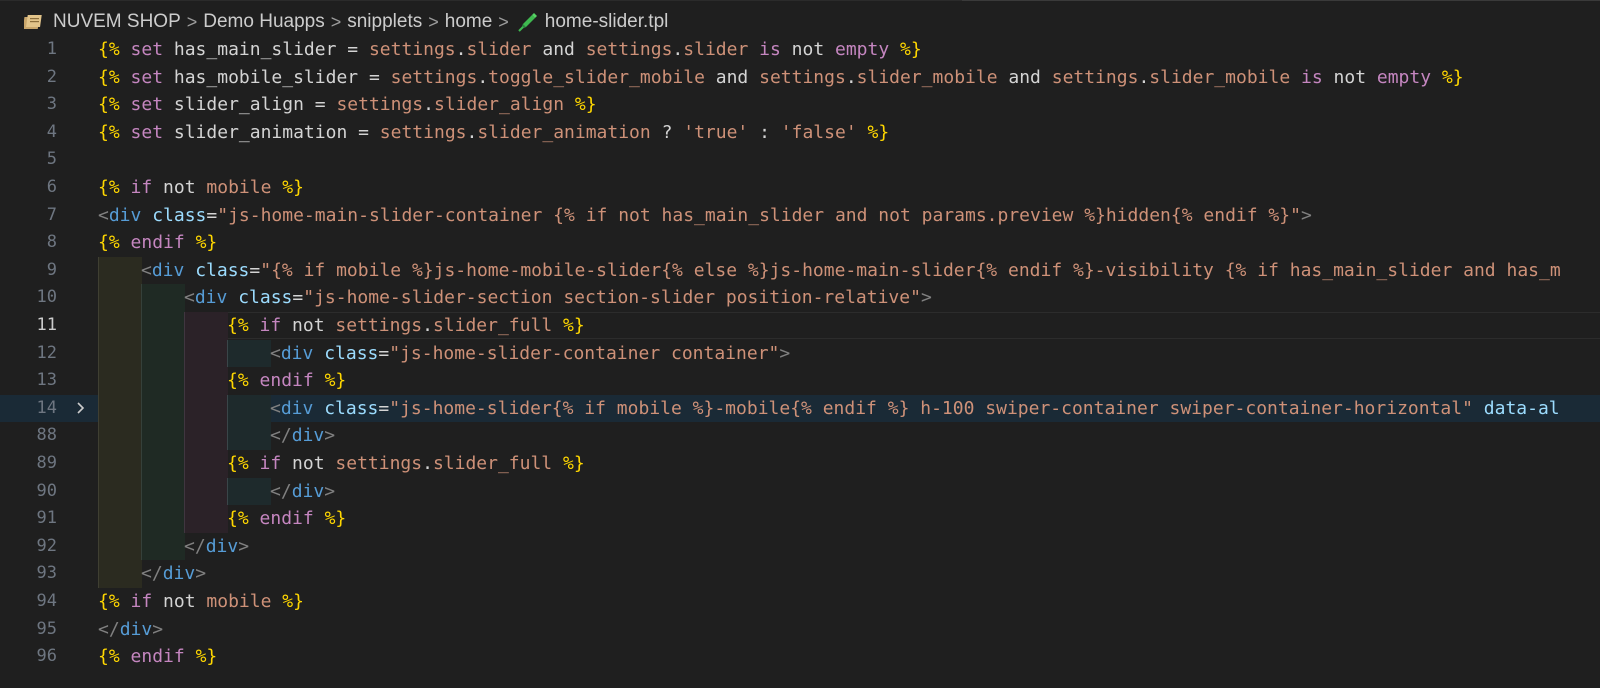 The image size is (1600, 688). Describe the element at coordinates (800, 160) in the screenshot. I see `code-line: 5` at that location.